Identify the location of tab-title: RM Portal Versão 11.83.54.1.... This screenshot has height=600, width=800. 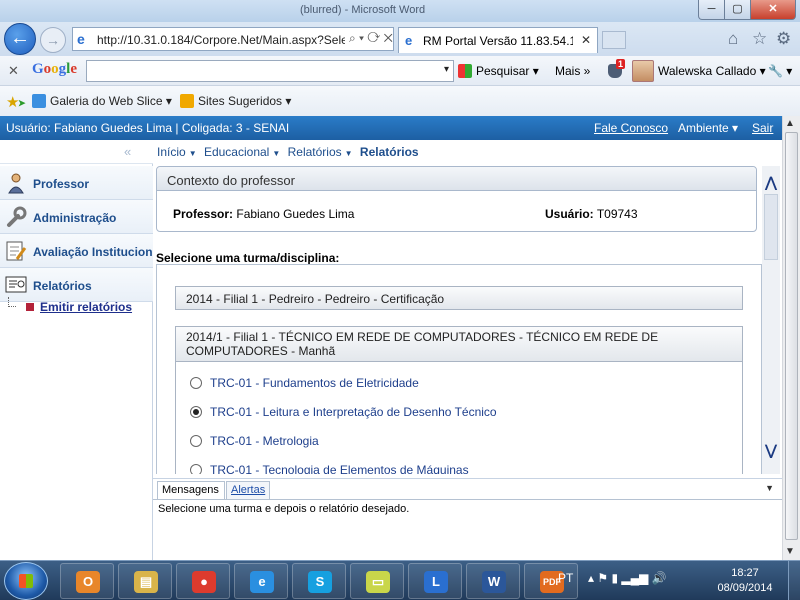
(498, 41).